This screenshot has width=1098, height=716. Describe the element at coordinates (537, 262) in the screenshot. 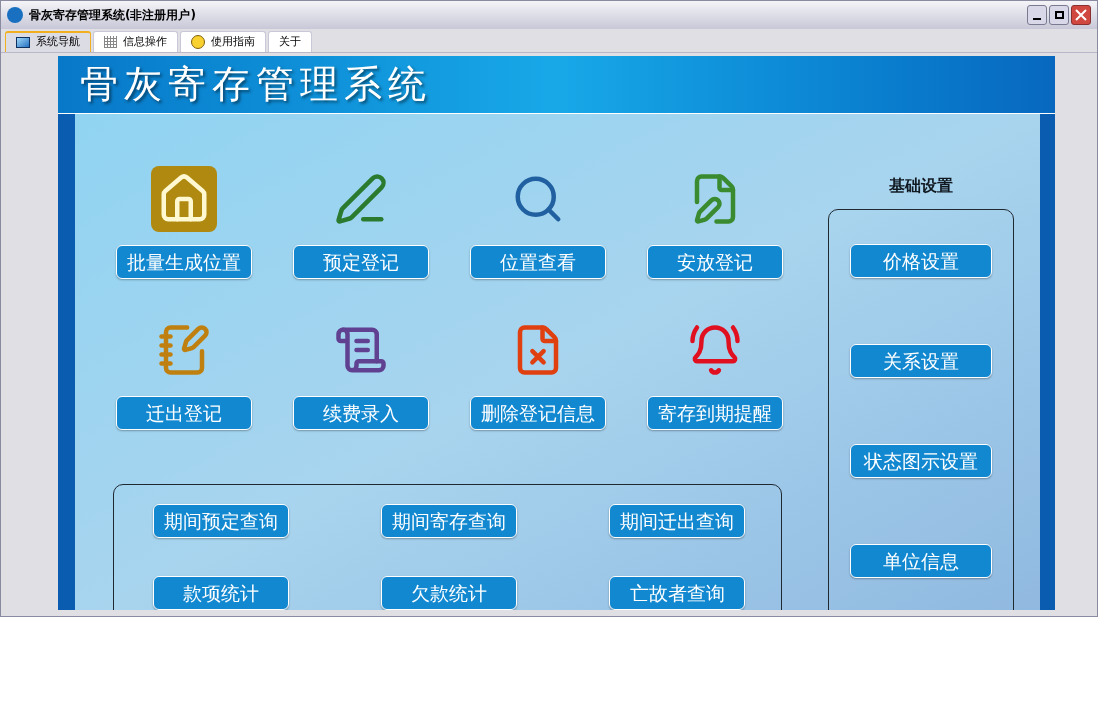

I see `nav-button: 位置查看` at that location.